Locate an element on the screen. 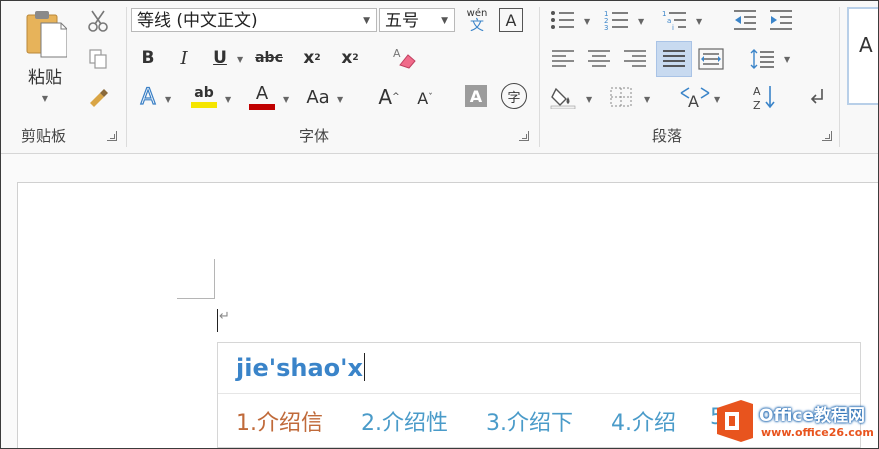 The height and width of the screenshot is (449, 879). style-preview-label: A is located at coordinates (866, 45).